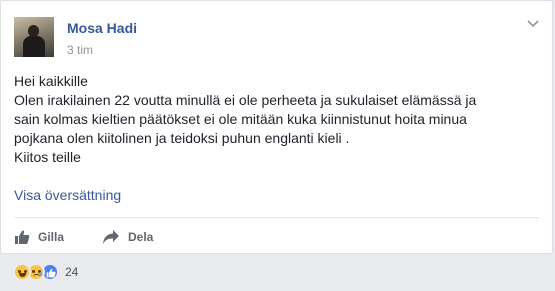 The height and width of the screenshot is (291, 555). I want to click on like-label: Gilla, so click(51, 237).